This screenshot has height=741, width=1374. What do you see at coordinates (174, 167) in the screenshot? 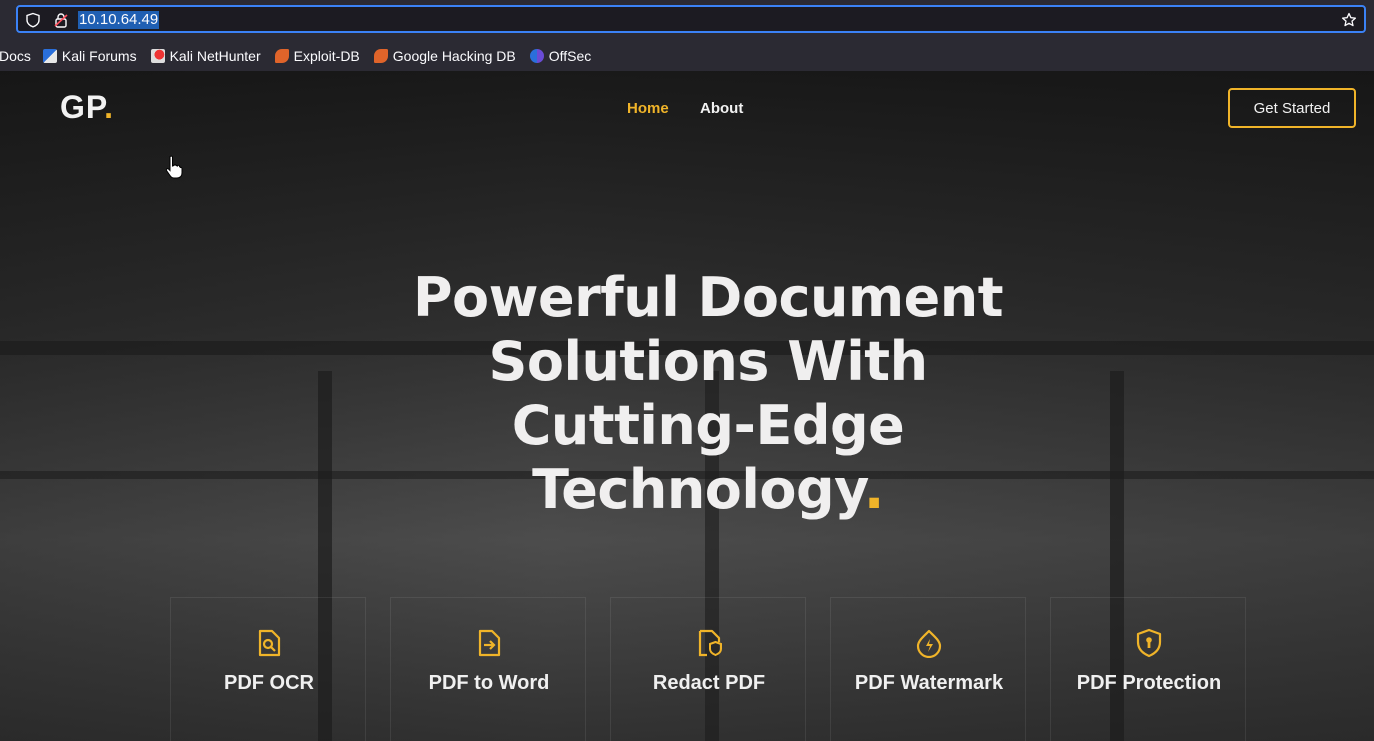
I see `hand-pointer-cursor-icon` at bounding box center [174, 167].